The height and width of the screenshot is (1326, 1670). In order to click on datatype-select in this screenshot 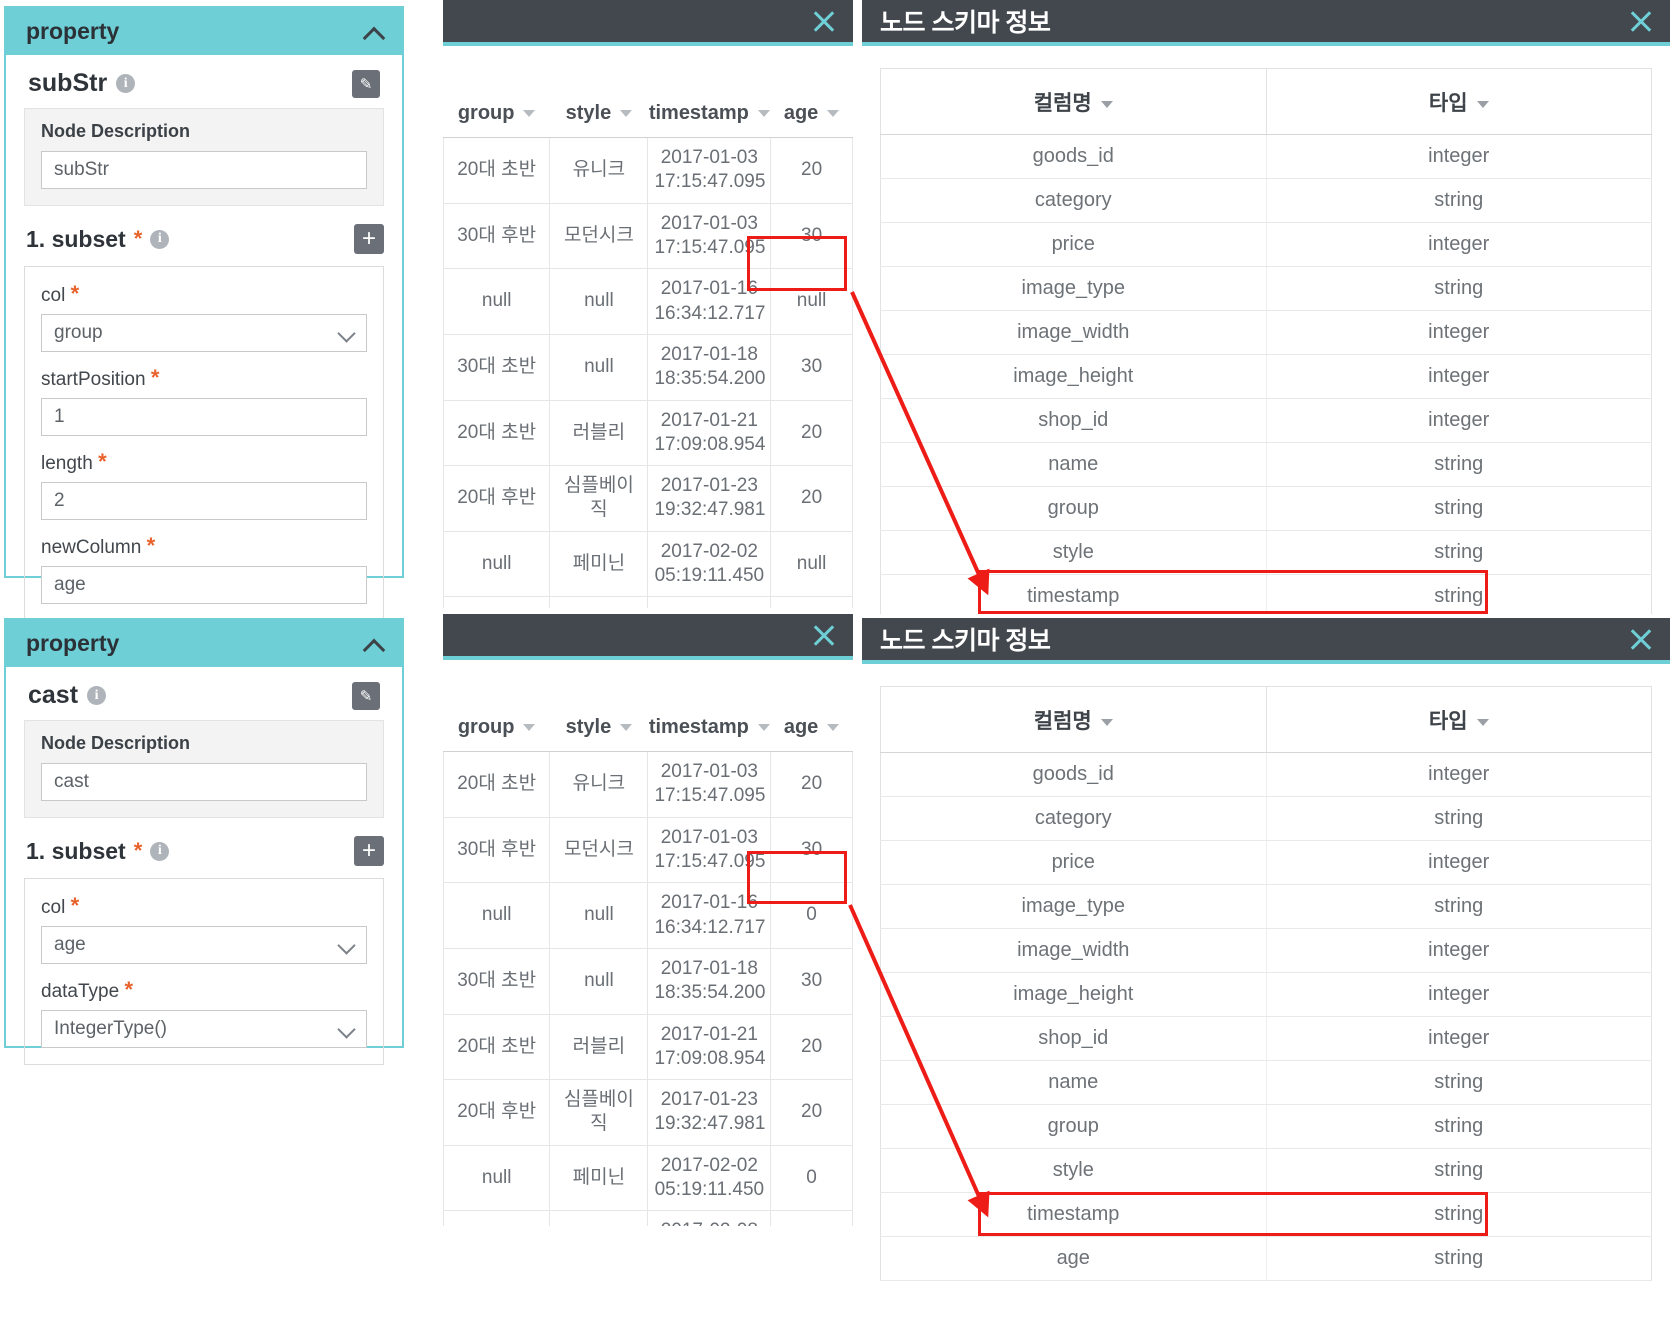, I will do `click(204, 1029)`.